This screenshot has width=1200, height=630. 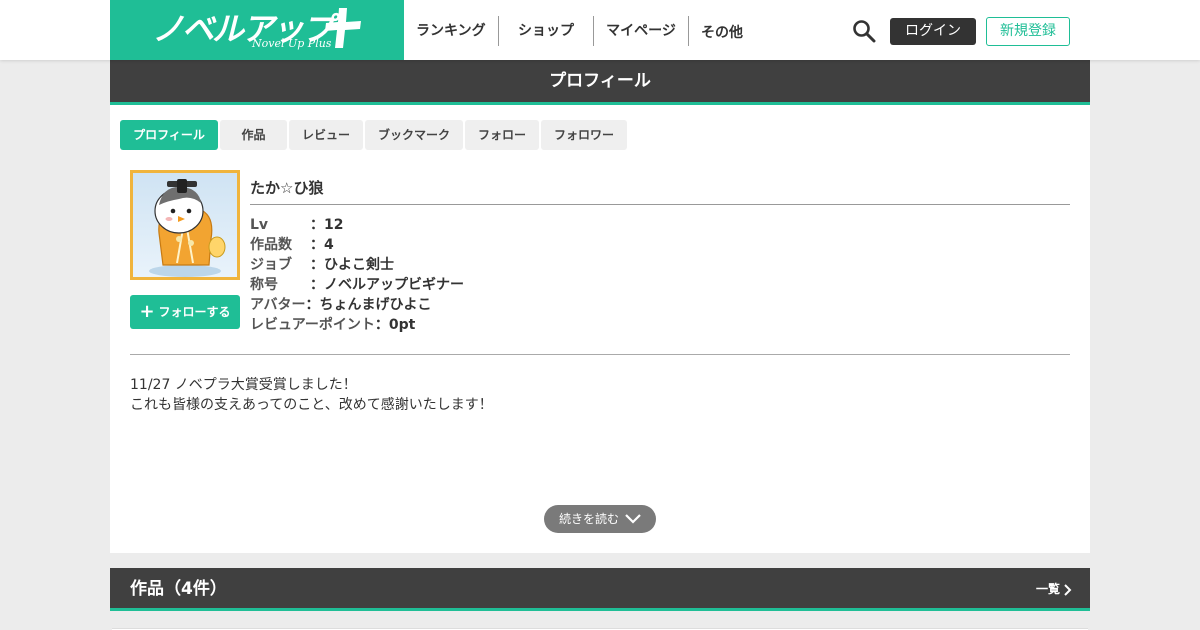 What do you see at coordinates (414, 135) in the screenshot?
I see `tab-bookmarks: ブックマーク` at bounding box center [414, 135].